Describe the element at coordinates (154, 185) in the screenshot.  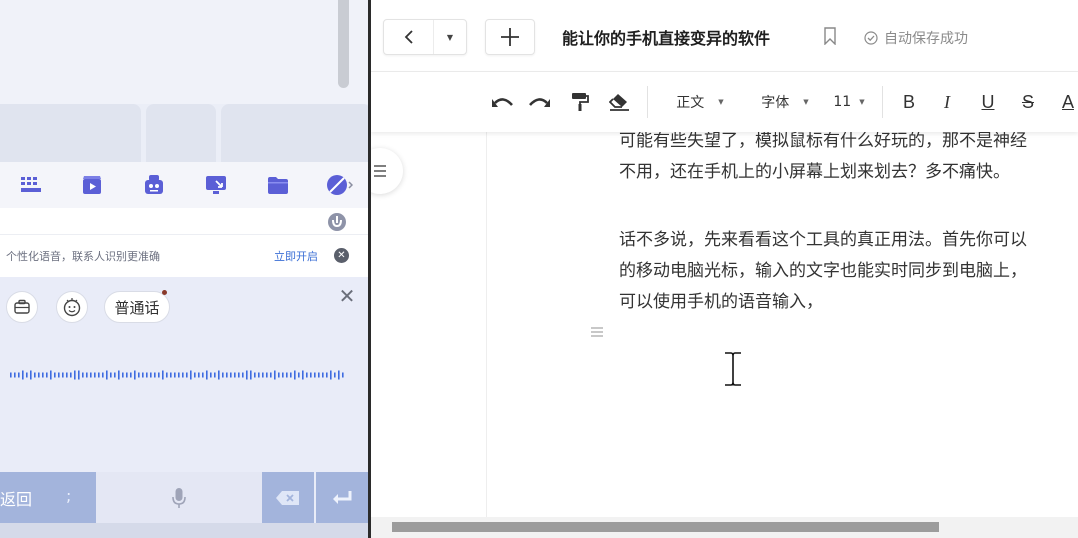
I see `robot-face-icon` at that location.